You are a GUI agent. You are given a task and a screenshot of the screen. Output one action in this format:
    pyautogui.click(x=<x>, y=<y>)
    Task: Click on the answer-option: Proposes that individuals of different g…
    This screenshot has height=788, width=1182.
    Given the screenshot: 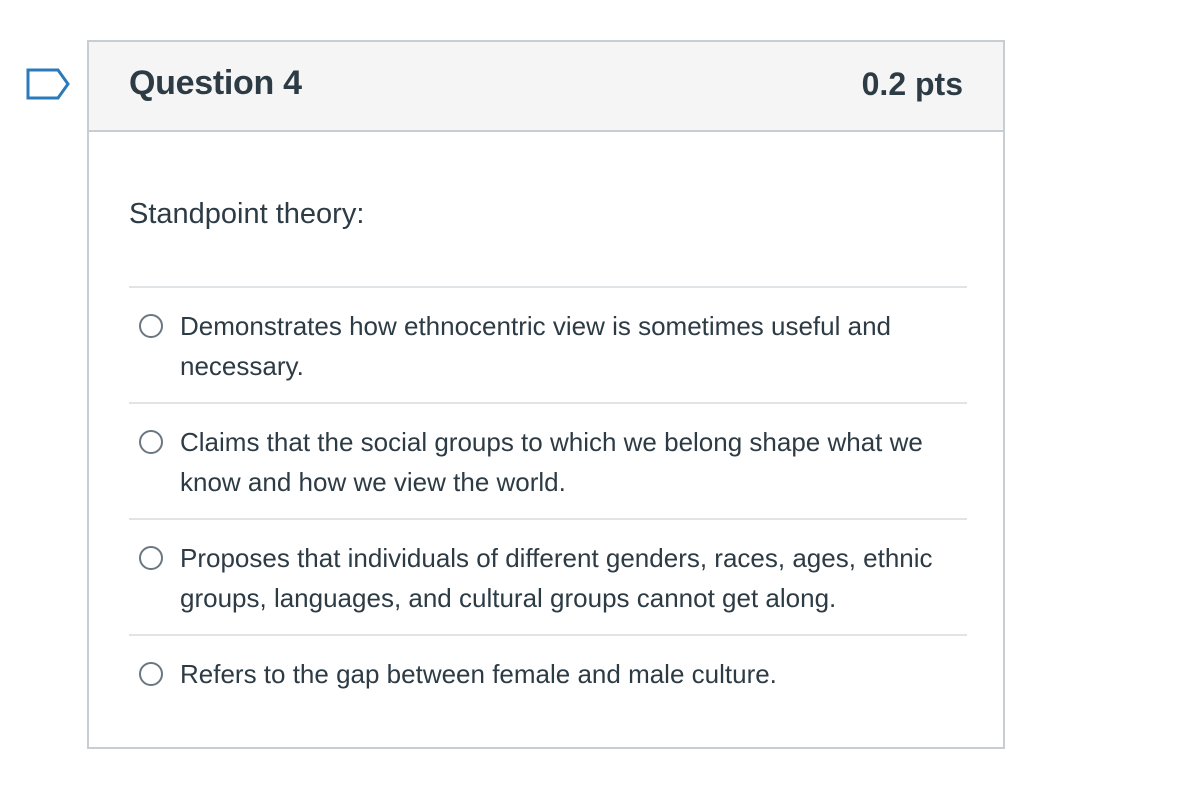 What is the action you would take?
    pyautogui.click(x=548, y=576)
    